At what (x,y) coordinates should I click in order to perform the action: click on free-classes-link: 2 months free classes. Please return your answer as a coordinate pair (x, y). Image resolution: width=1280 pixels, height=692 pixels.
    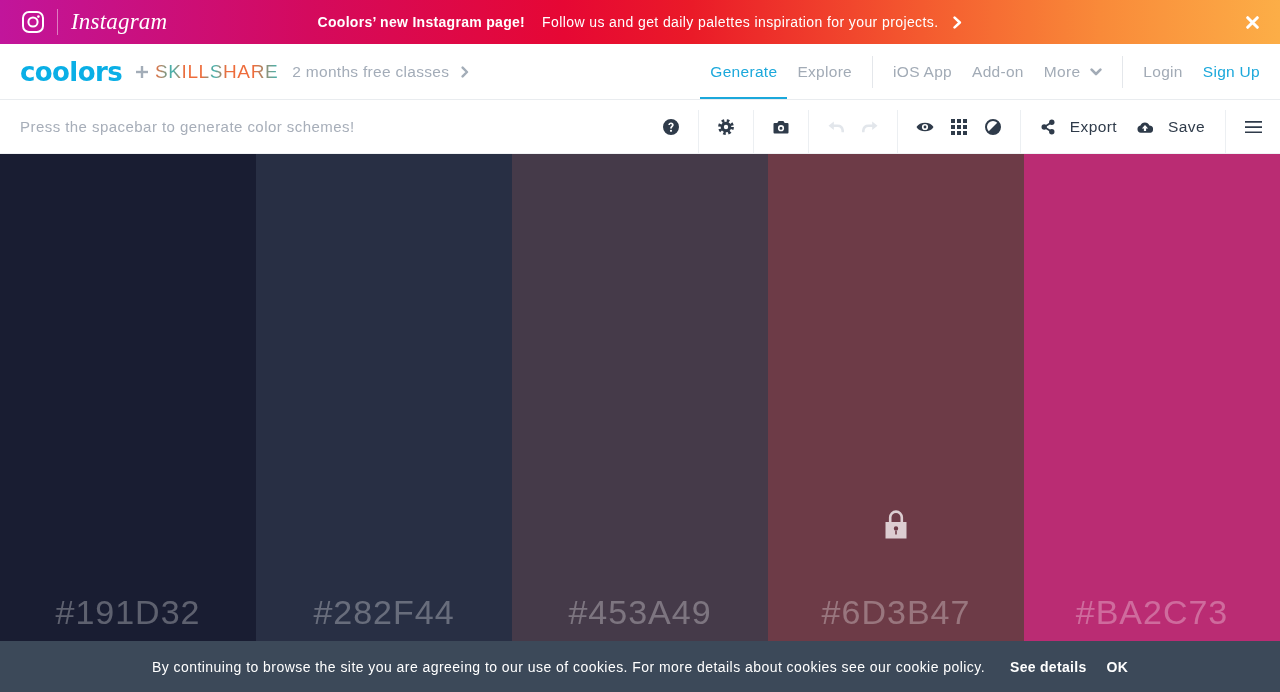
    Looking at the image, I should click on (381, 71).